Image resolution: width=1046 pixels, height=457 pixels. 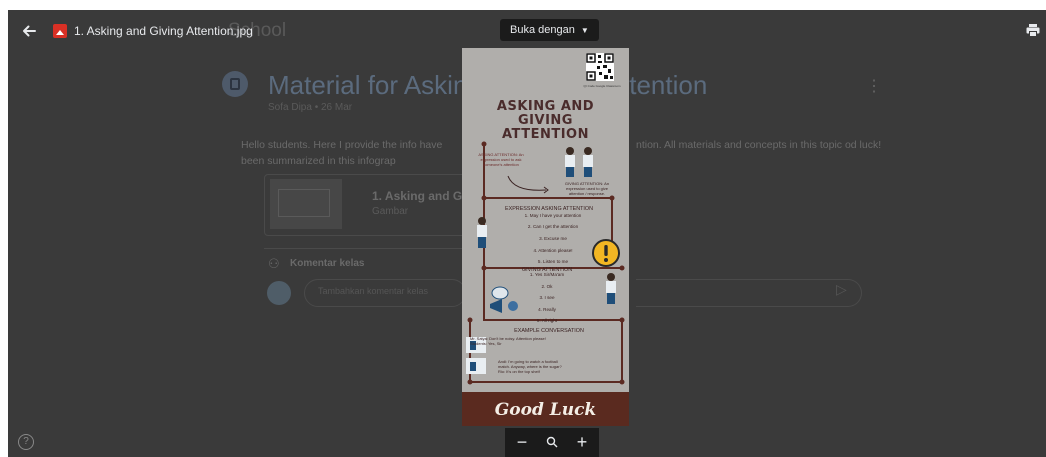 I want to click on help-circle-icon: ?, so click(x=26, y=442).